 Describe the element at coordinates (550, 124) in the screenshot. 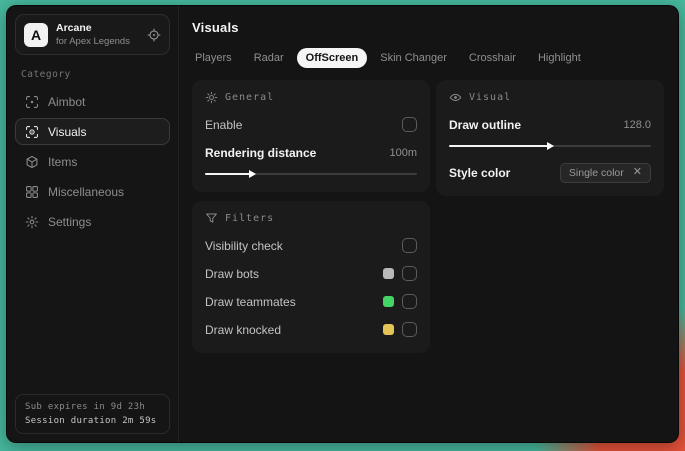

I see `draw-outline-row: Draw outline 128.0` at that location.